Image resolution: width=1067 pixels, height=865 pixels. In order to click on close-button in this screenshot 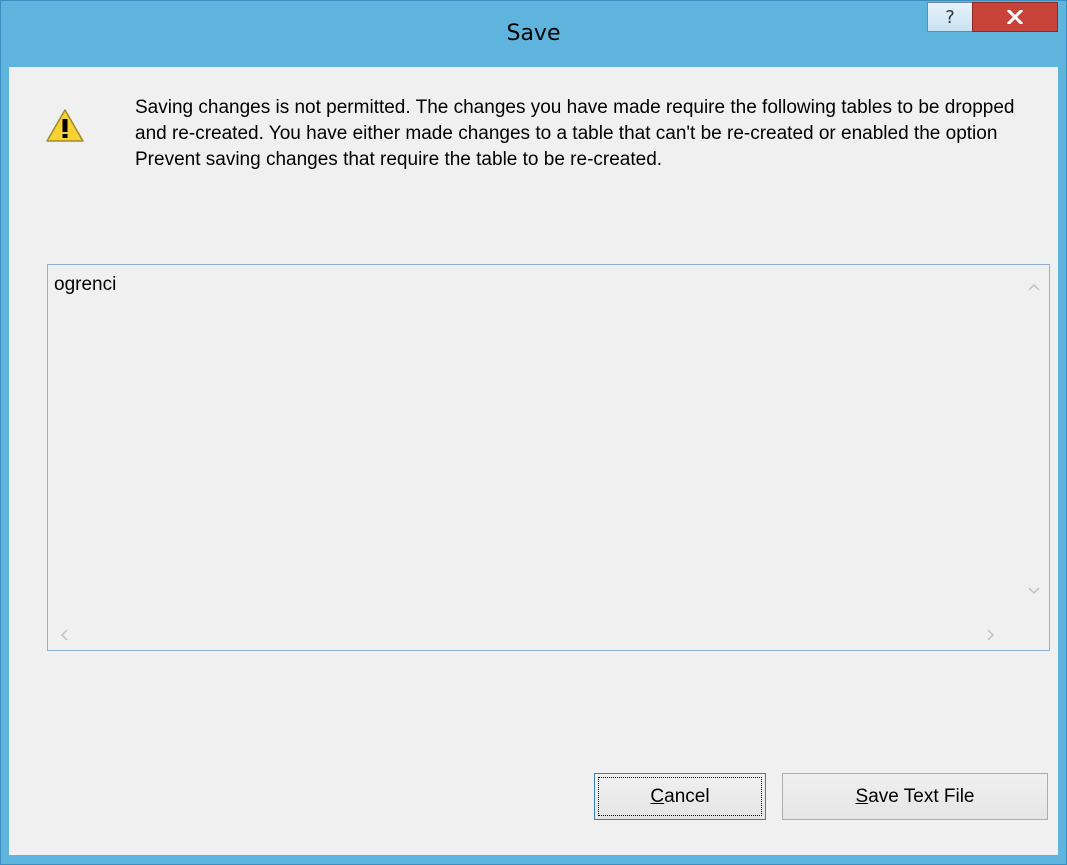, I will do `click(1015, 17)`.